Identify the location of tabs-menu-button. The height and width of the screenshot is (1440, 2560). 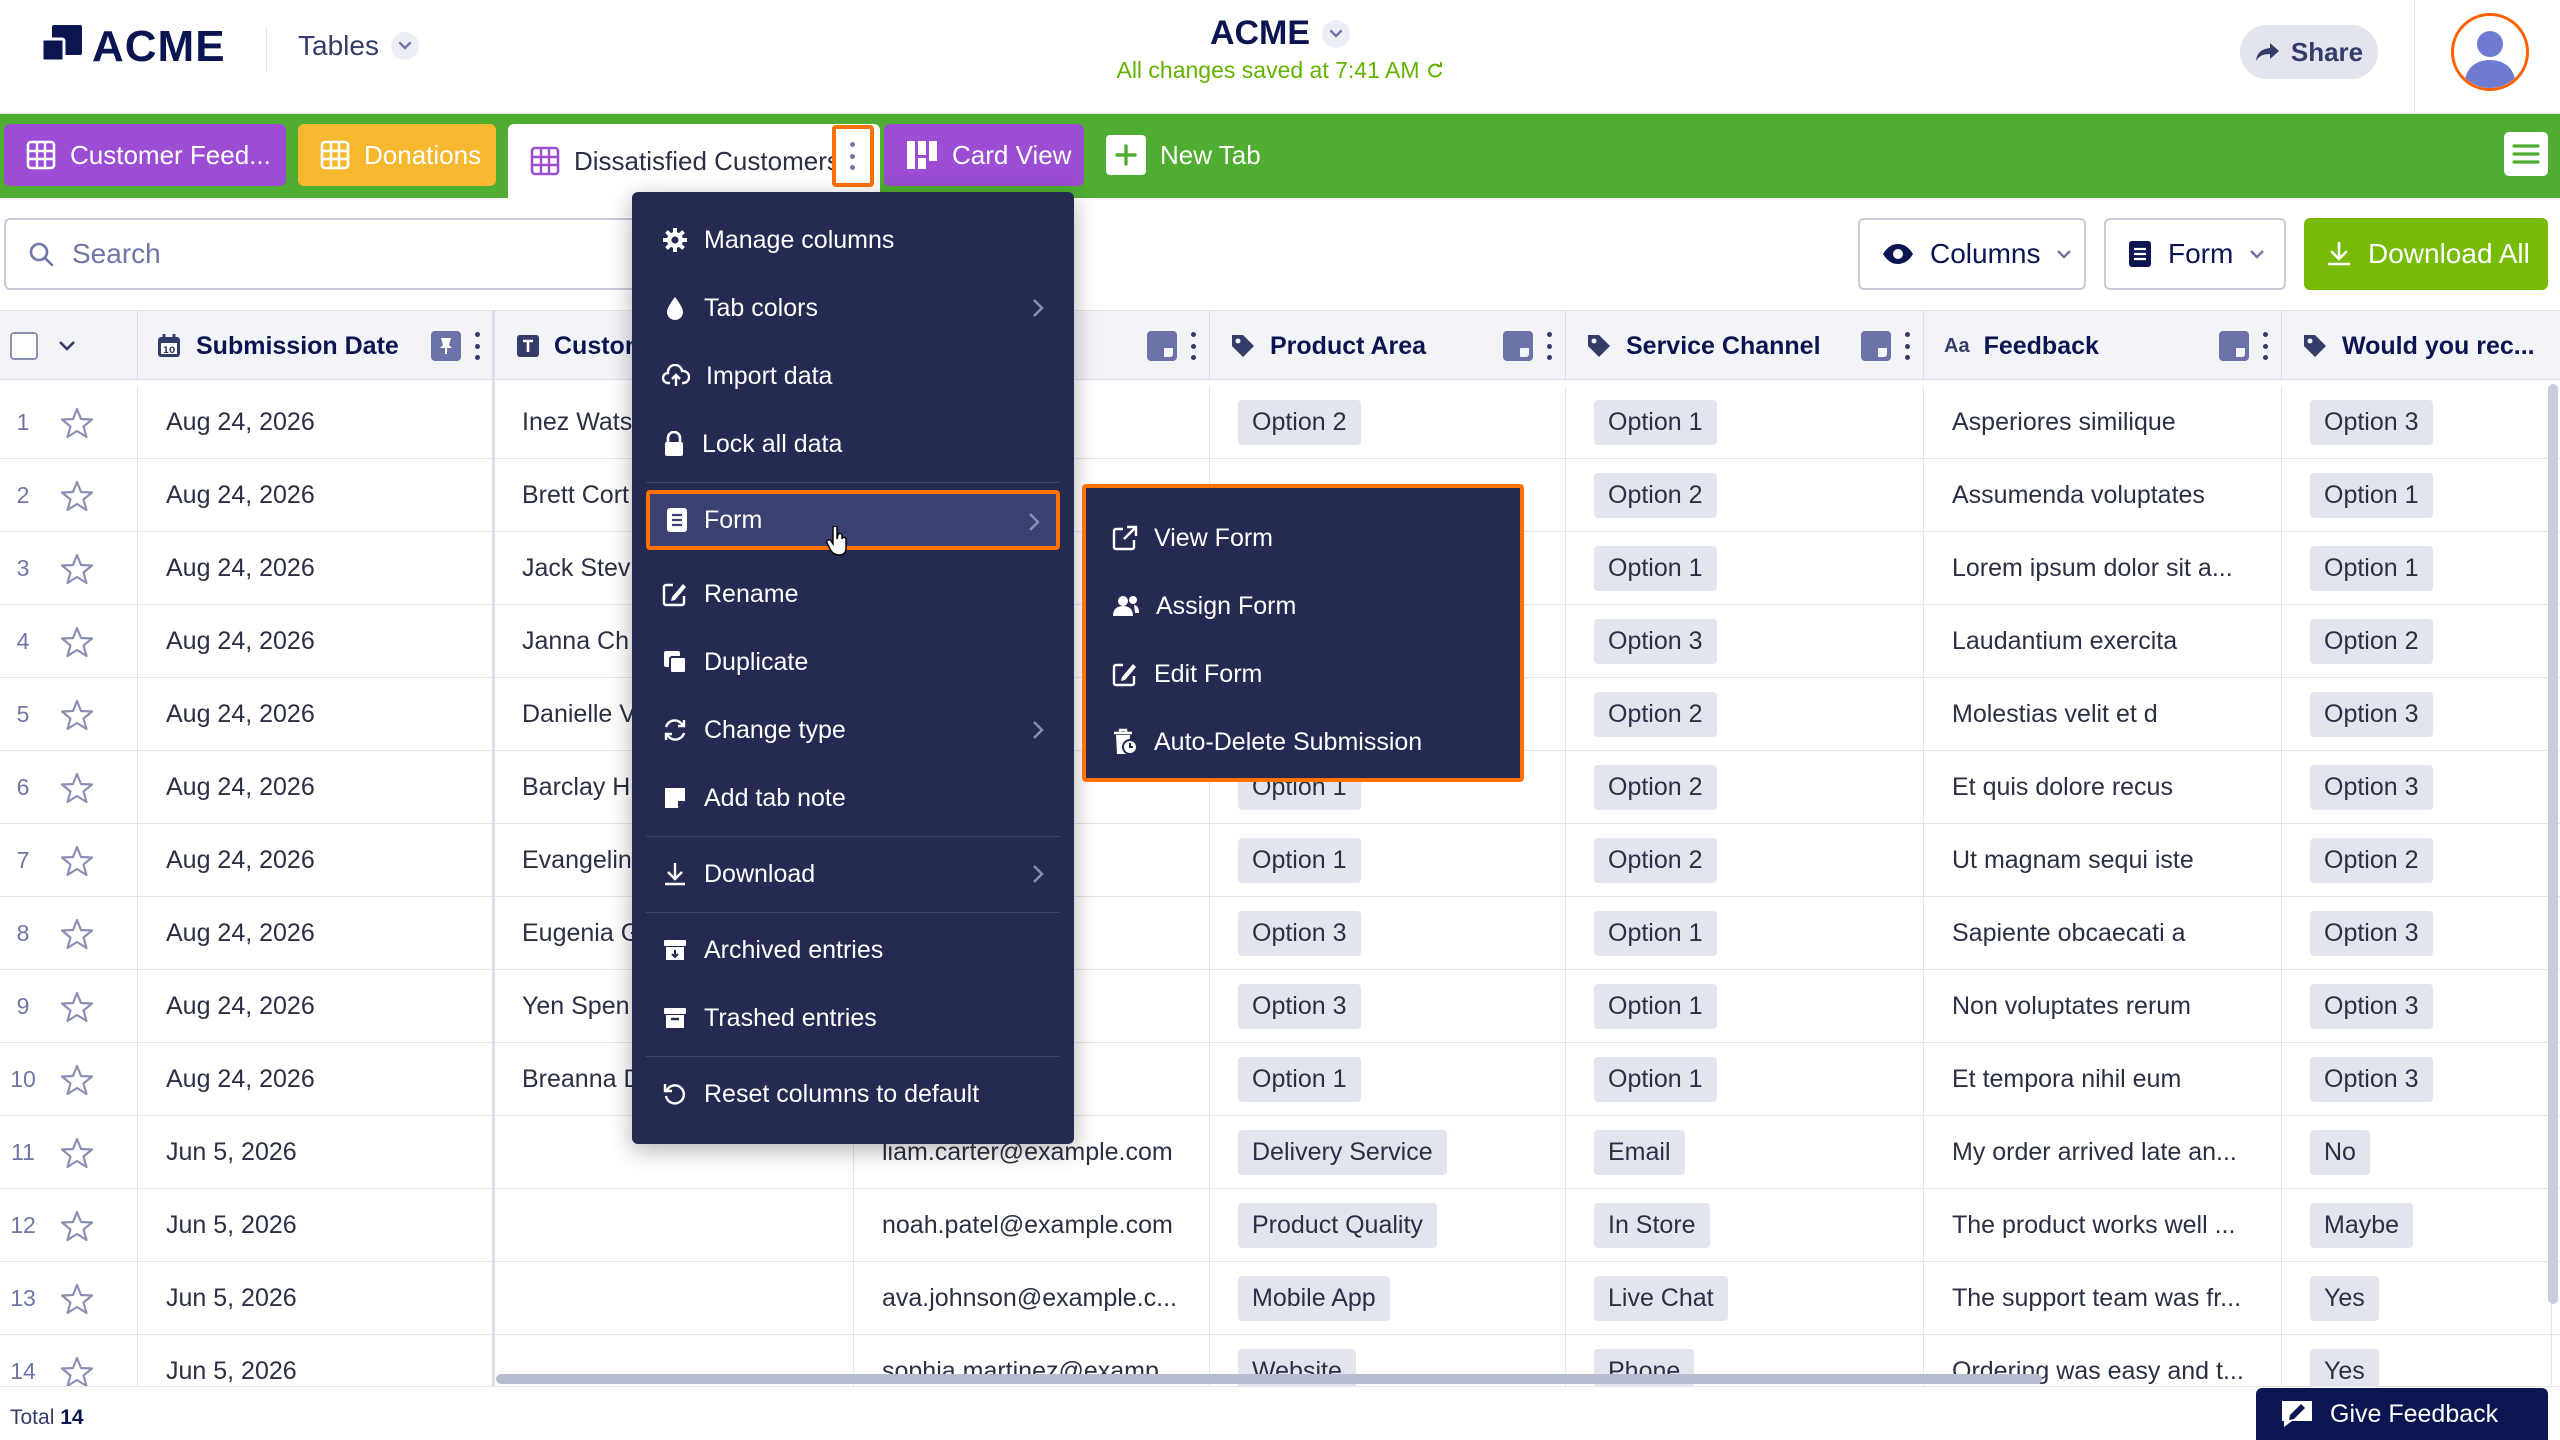
(2526, 154).